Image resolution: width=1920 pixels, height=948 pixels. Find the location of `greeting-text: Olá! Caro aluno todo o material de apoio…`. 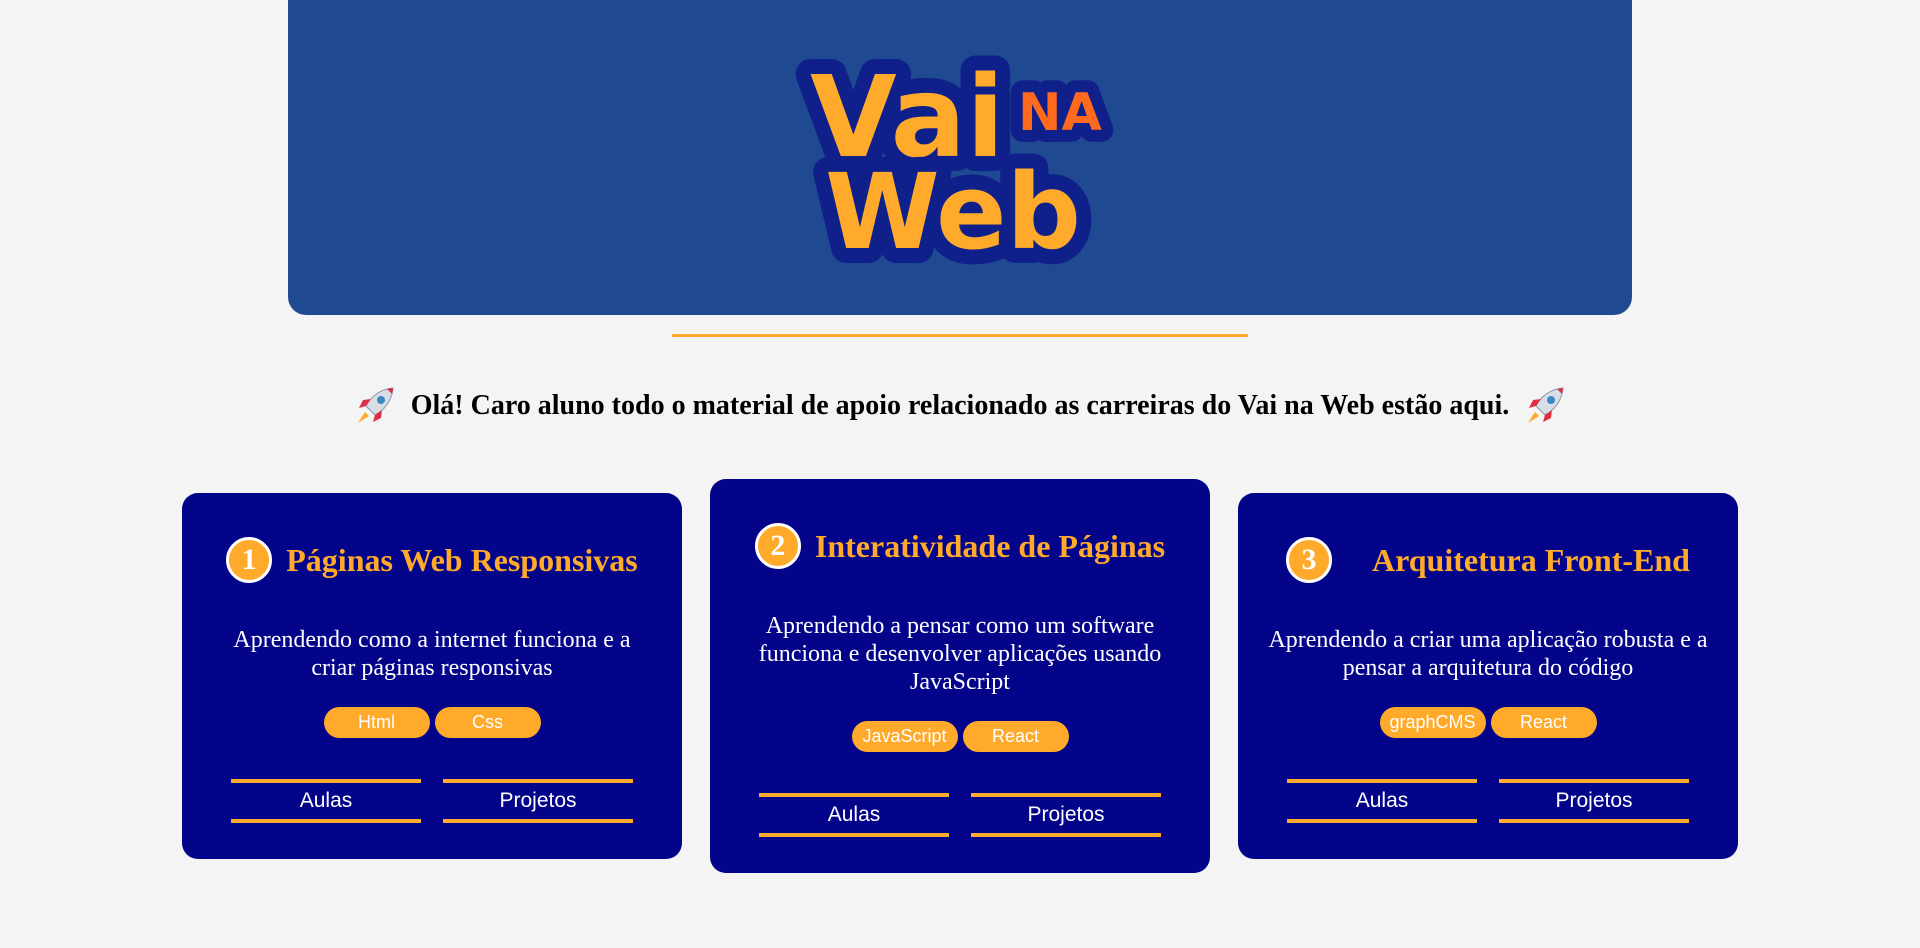

greeting-text: Olá! Caro aluno todo o material de apoio… is located at coordinates (960, 405).